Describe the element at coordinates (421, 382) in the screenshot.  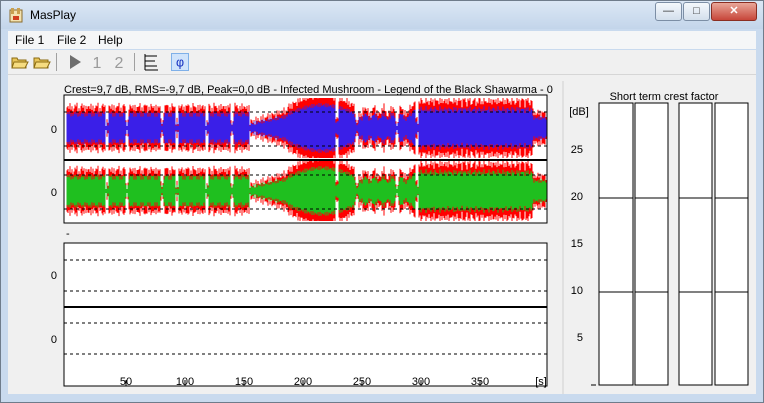
I see `time-axis-tick-label: 300` at that location.